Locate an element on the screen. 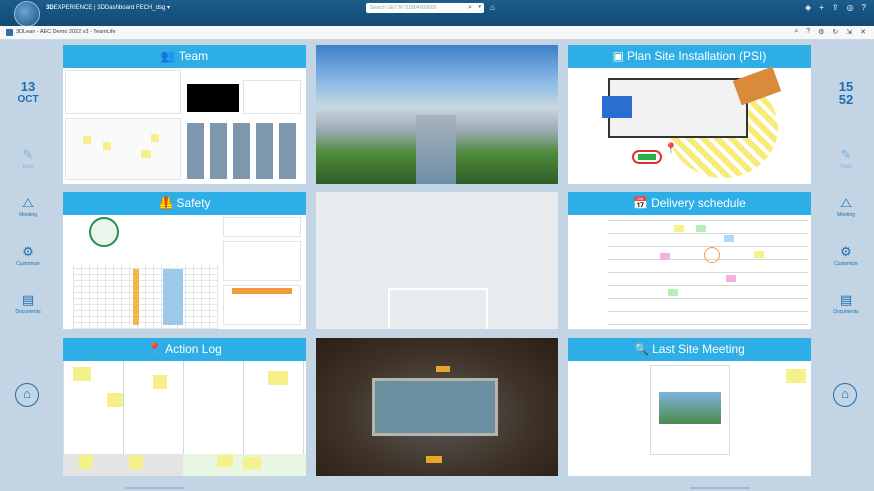 This screenshot has width=874, height=491. team-tile: 👥 Team is located at coordinates (184, 114).